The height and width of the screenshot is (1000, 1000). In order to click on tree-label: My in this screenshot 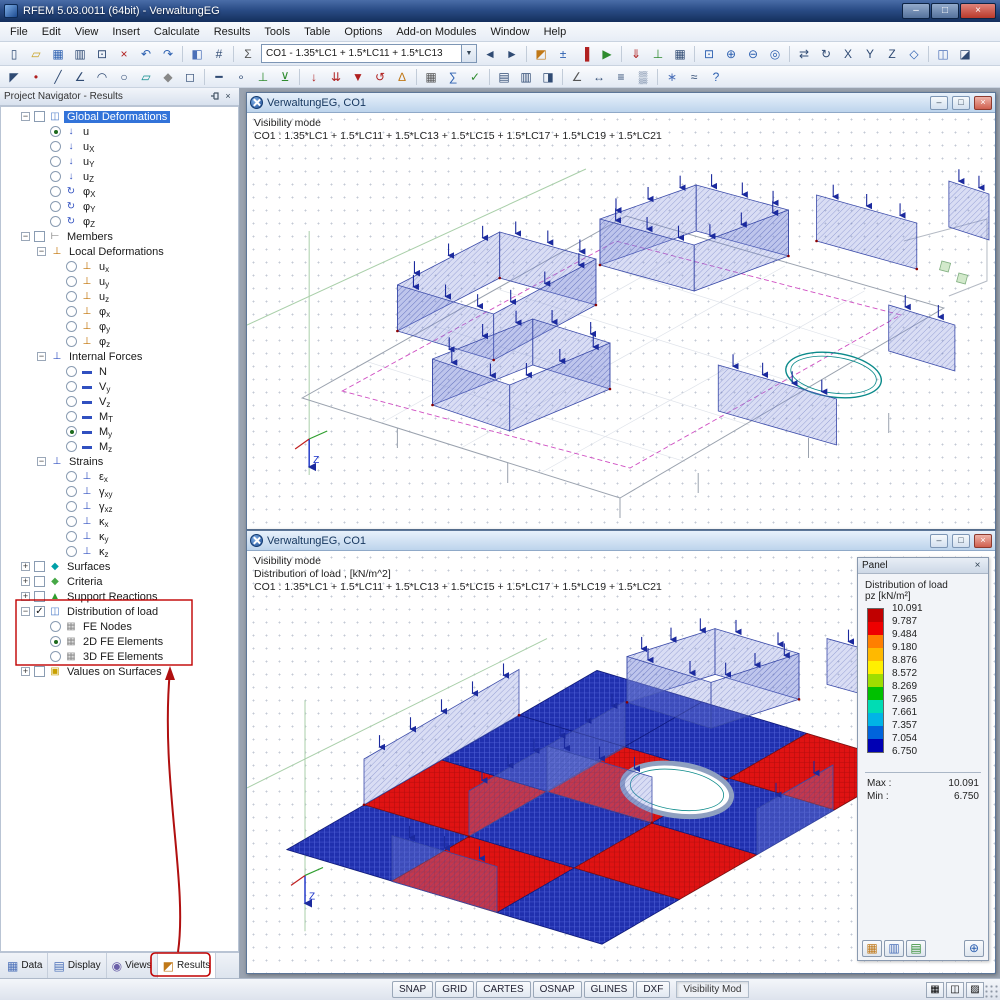, I will do `click(105, 432)`.